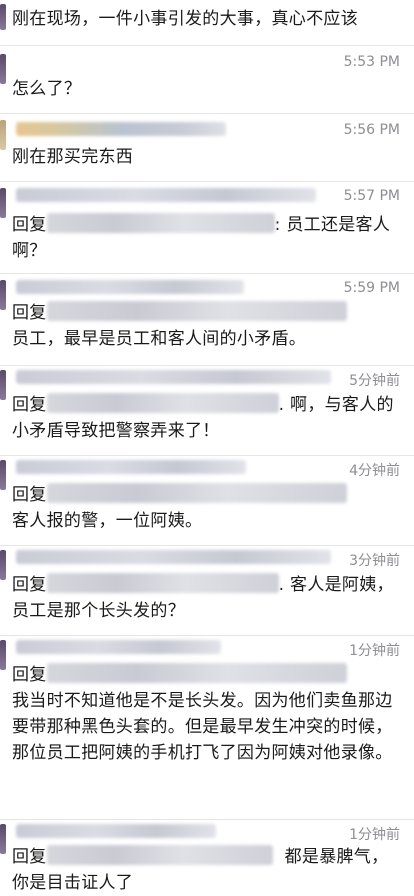 The image size is (414, 896). Describe the element at coordinates (371, 130) in the screenshot. I see `message-time: 5:56 PM` at that location.